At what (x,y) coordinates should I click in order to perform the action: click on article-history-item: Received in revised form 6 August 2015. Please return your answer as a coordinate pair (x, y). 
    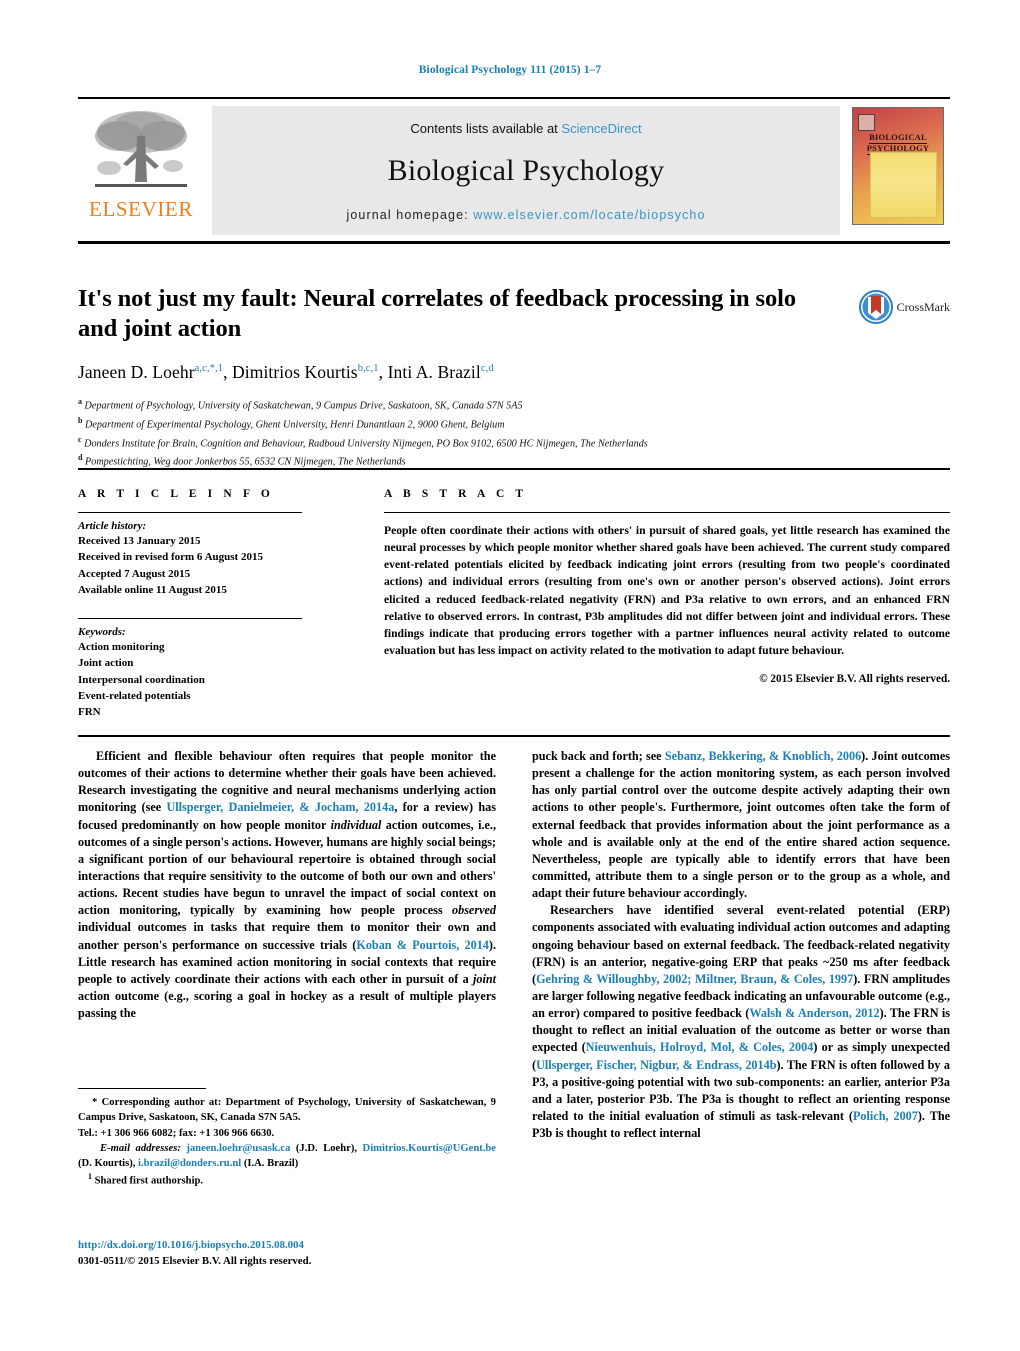
    Looking at the image, I should click on (170, 557).